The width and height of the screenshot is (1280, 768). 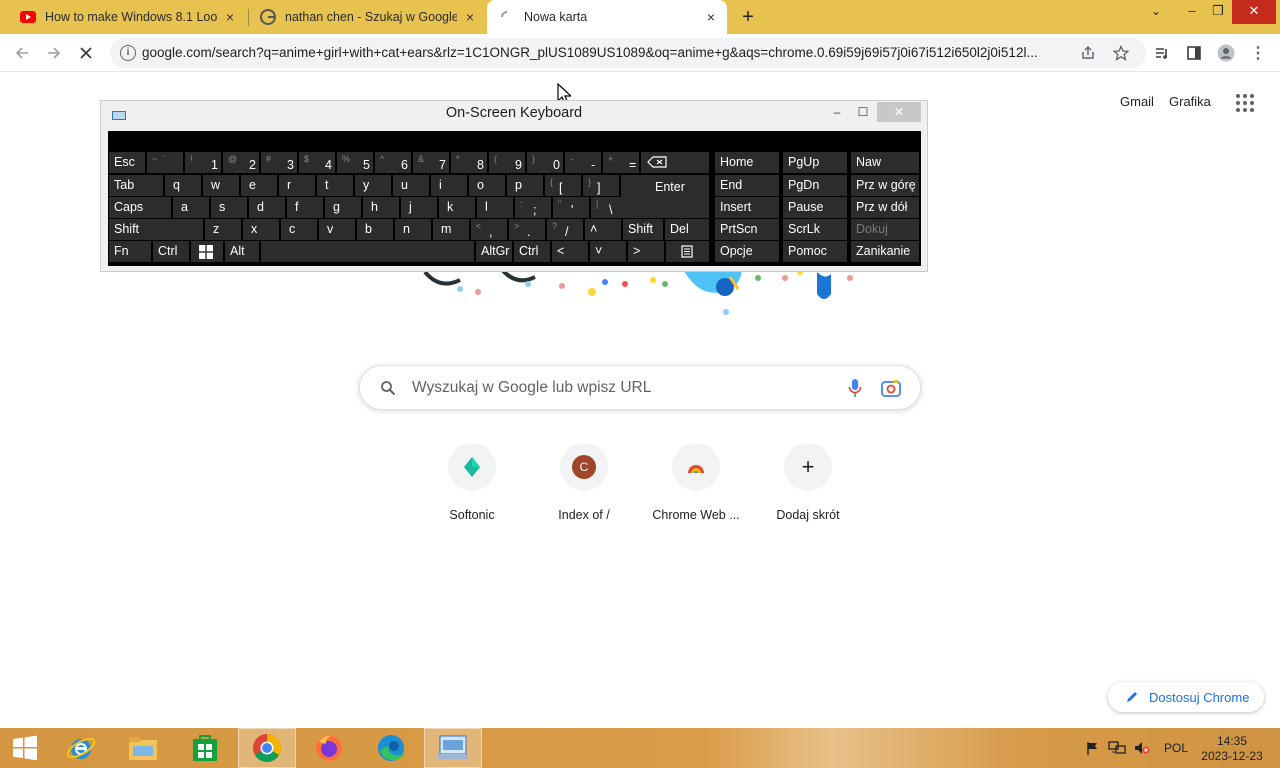 I want to click on key-prz-w-gore: Prz w górę, so click(x=885, y=185).